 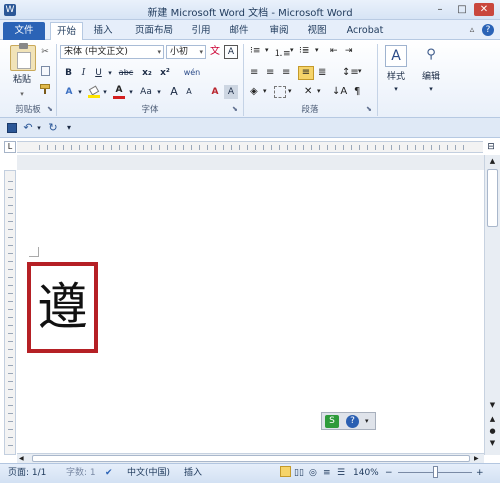 I want to click on superscript-button: x², so click(x=165, y=73).